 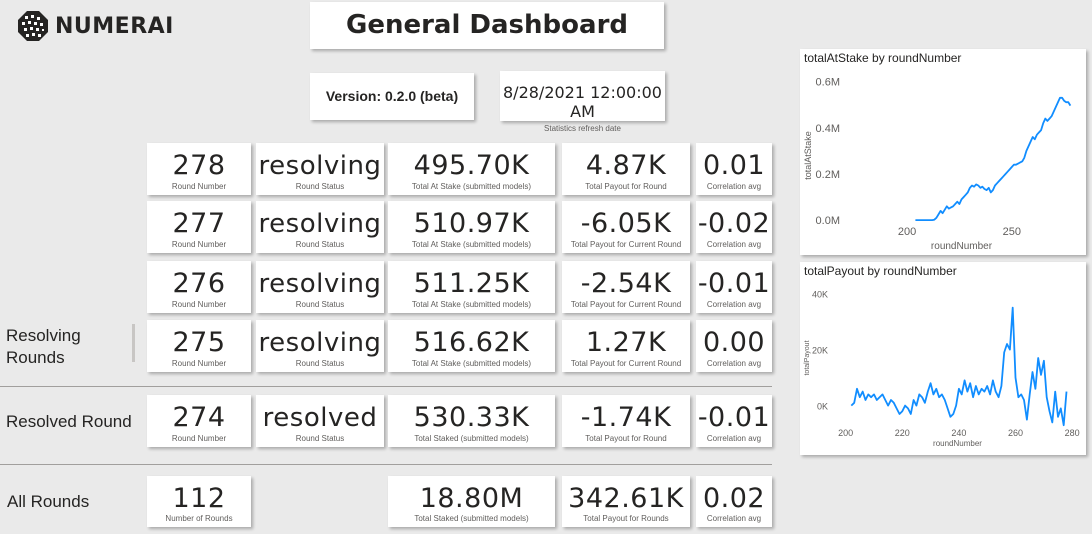 I want to click on kpi-value: 530.33K, so click(x=471, y=417).